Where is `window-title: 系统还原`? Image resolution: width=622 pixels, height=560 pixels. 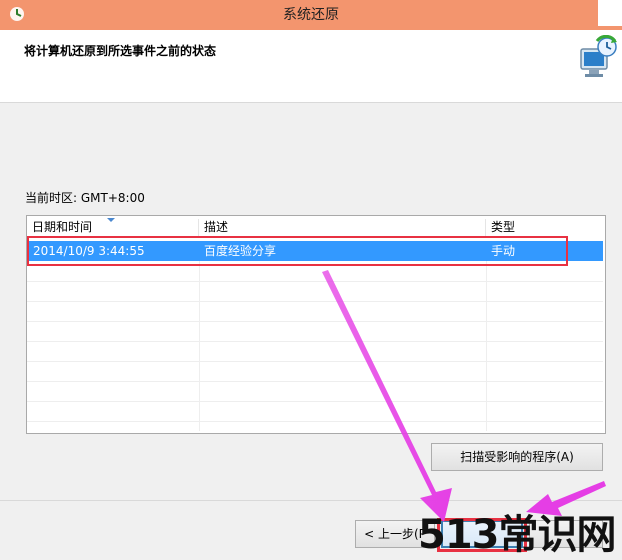 window-title: 系统还原 is located at coordinates (311, 15).